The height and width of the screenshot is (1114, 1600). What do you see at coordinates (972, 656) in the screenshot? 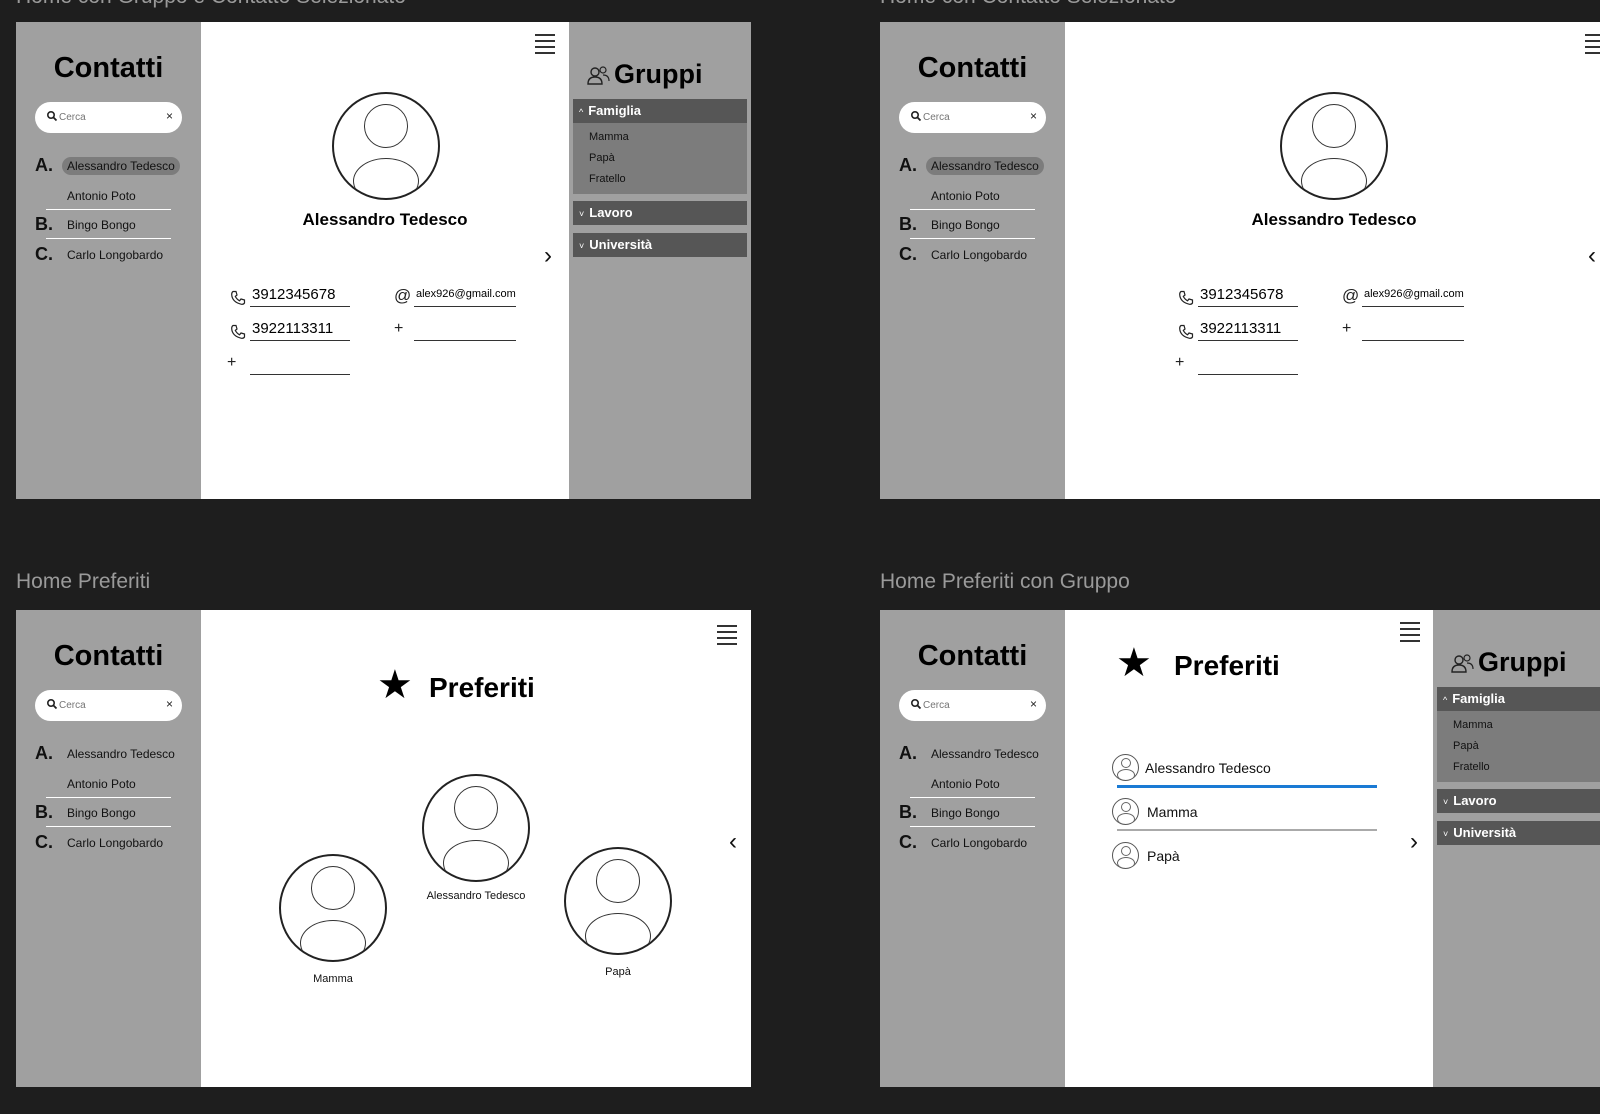
I see `contacts-title: Contatti` at bounding box center [972, 656].